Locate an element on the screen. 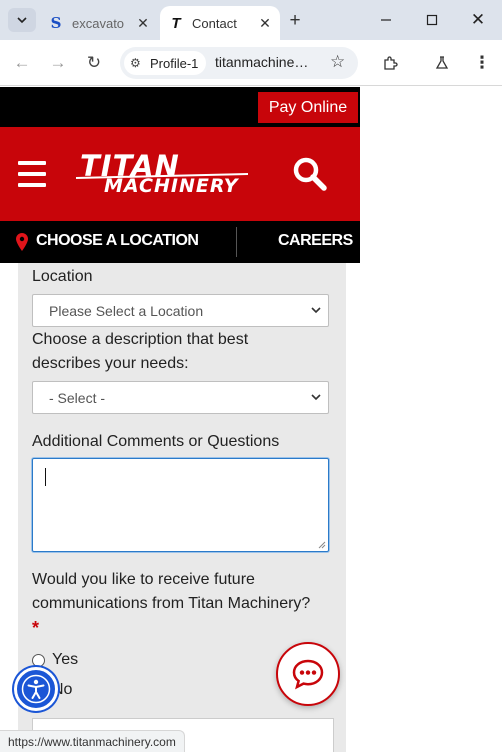 The height and width of the screenshot is (752, 502). accessibility-person-icon is located at coordinates (36, 689).